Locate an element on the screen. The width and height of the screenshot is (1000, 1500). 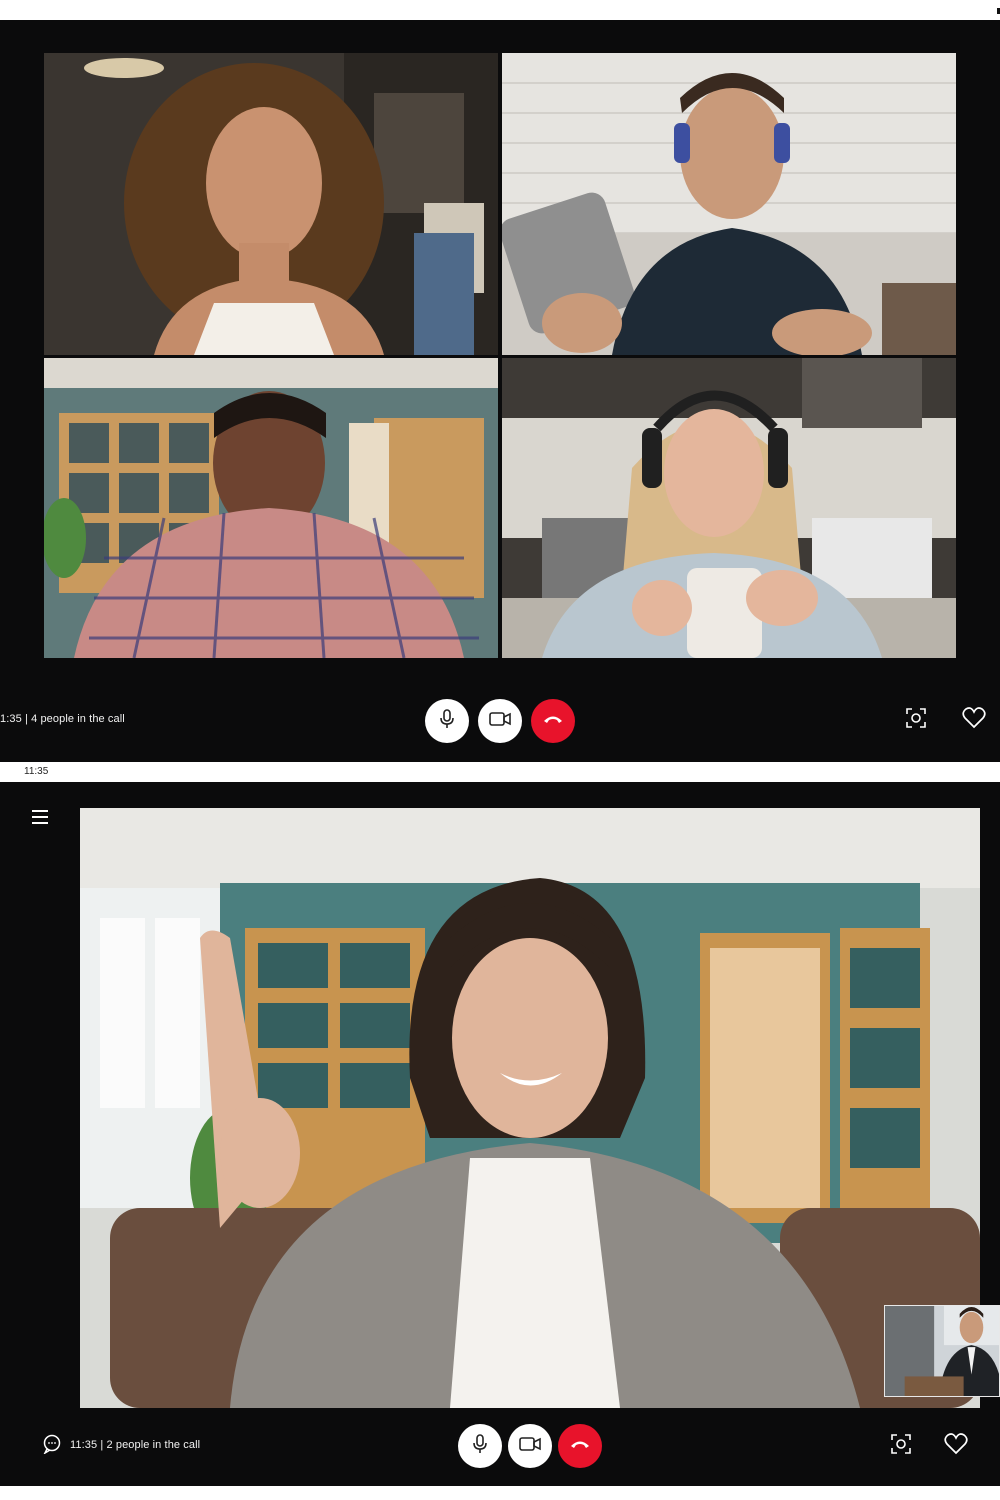
hamburger-menu-icon is located at coordinates (40, 820).